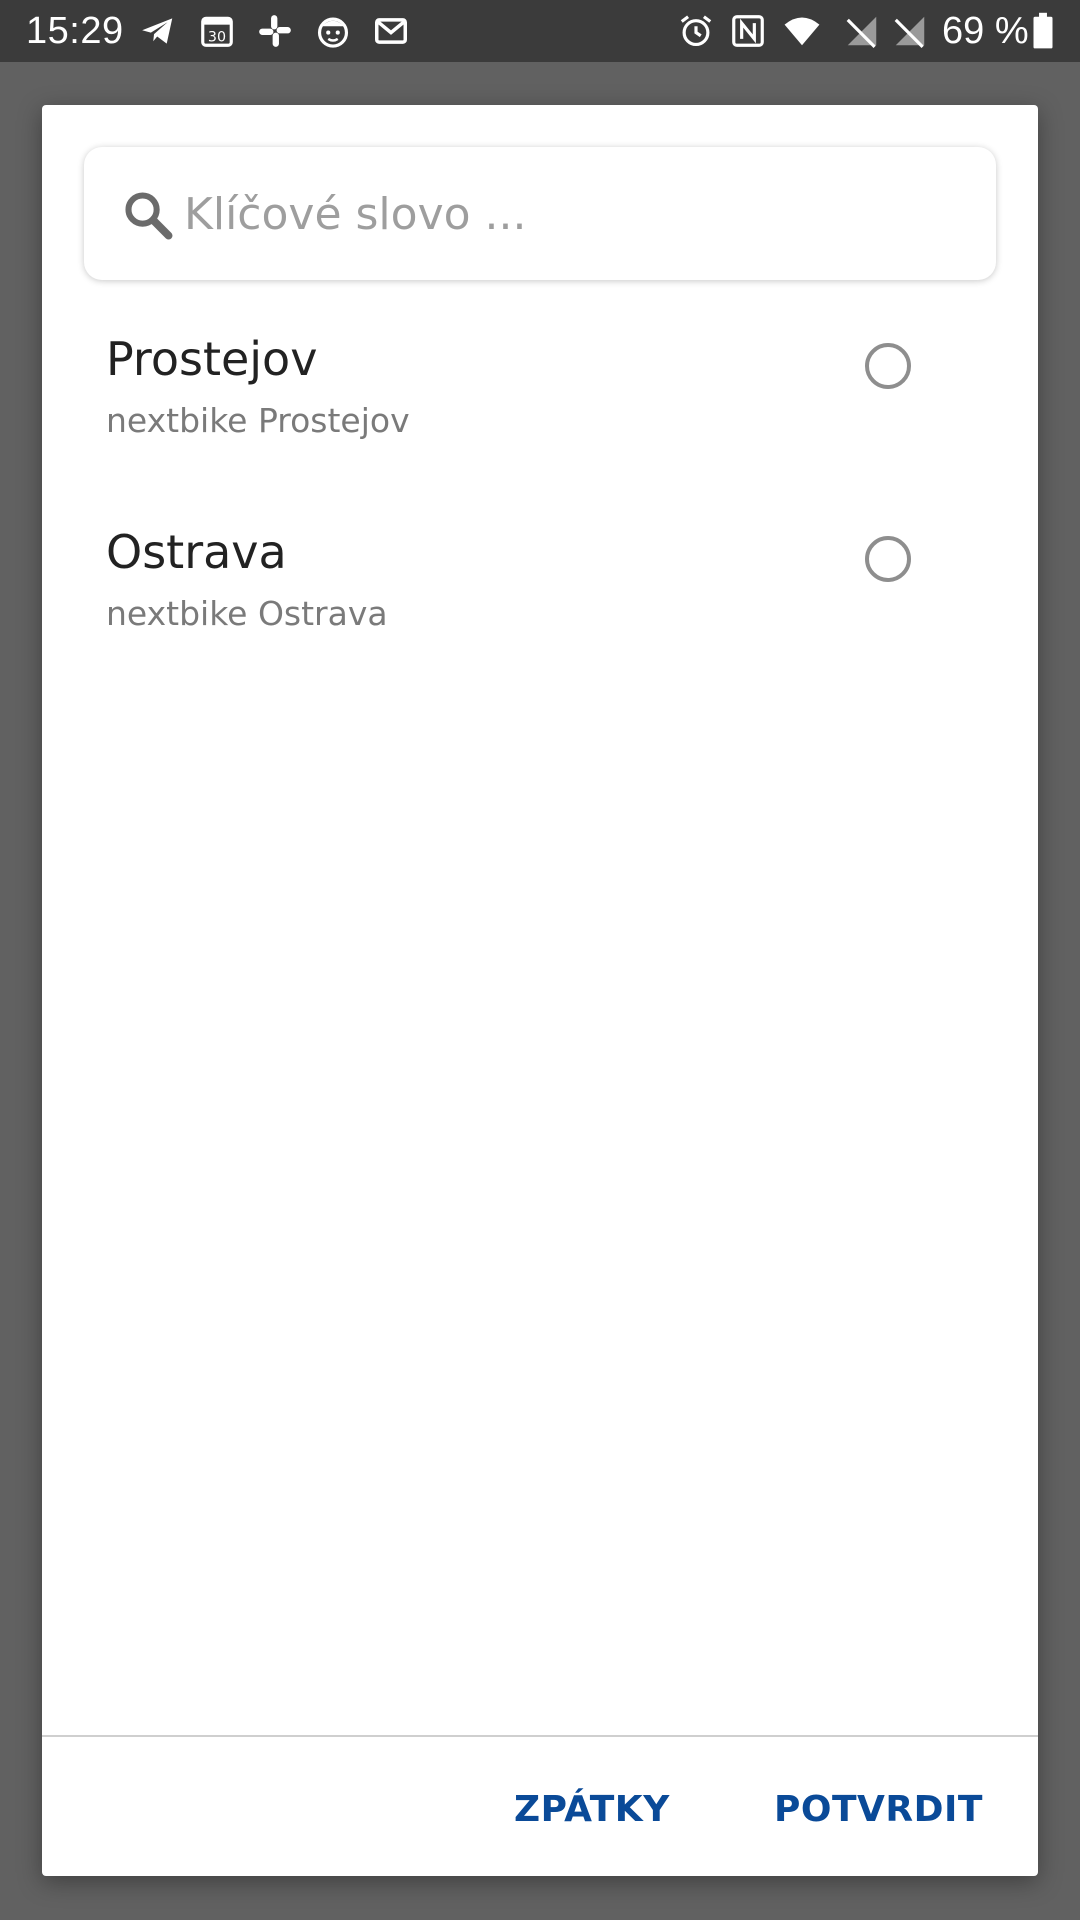 Image resolution: width=1080 pixels, height=1920 pixels. Describe the element at coordinates (247, 613) in the screenshot. I see `list-item-subtitle: nextbike Ostrava` at that location.